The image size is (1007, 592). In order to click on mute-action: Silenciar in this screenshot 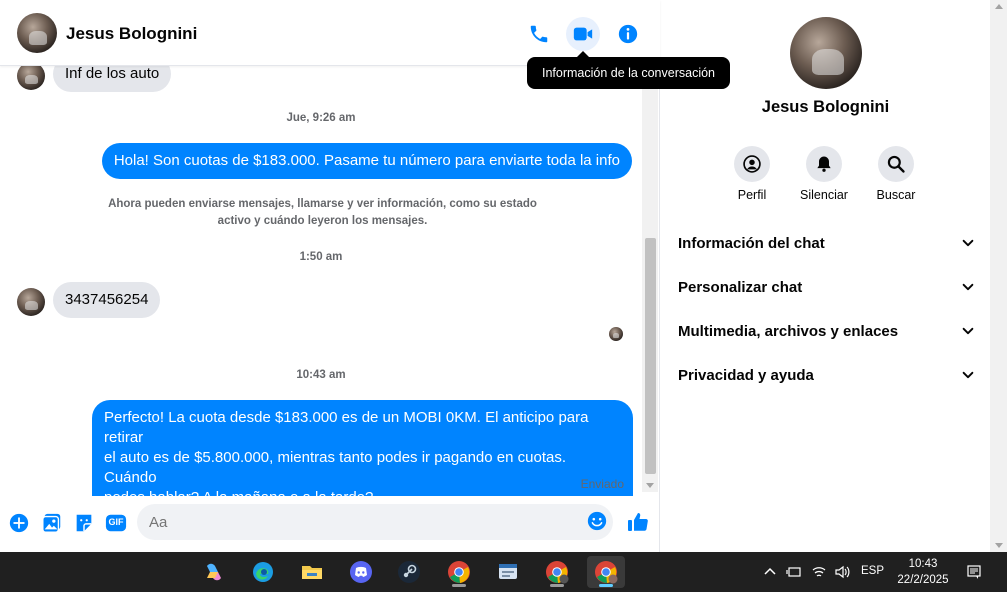, I will do `click(824, 174)`.